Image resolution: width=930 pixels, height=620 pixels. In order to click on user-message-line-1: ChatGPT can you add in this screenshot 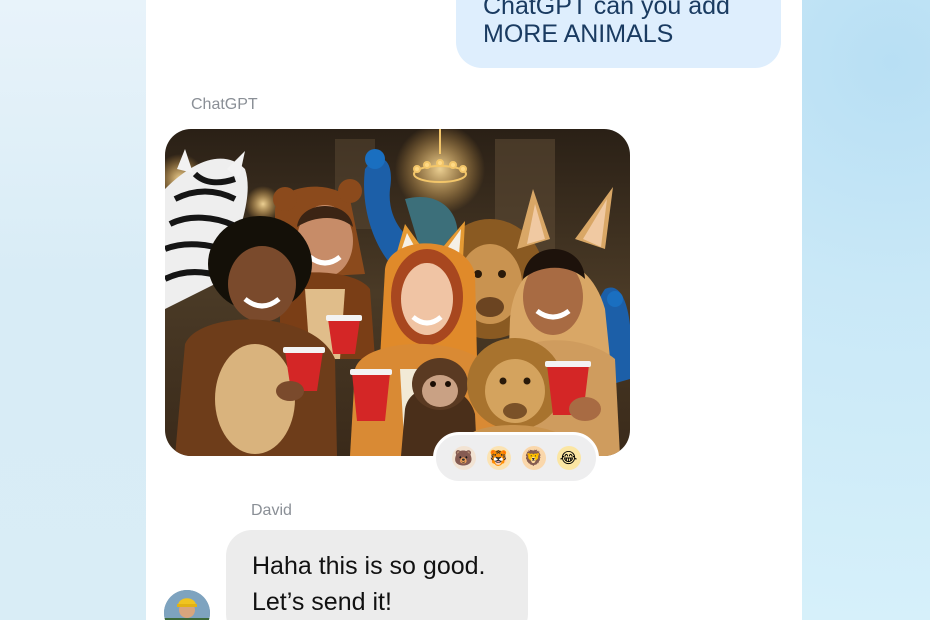, I will do `click(606, 10)`.